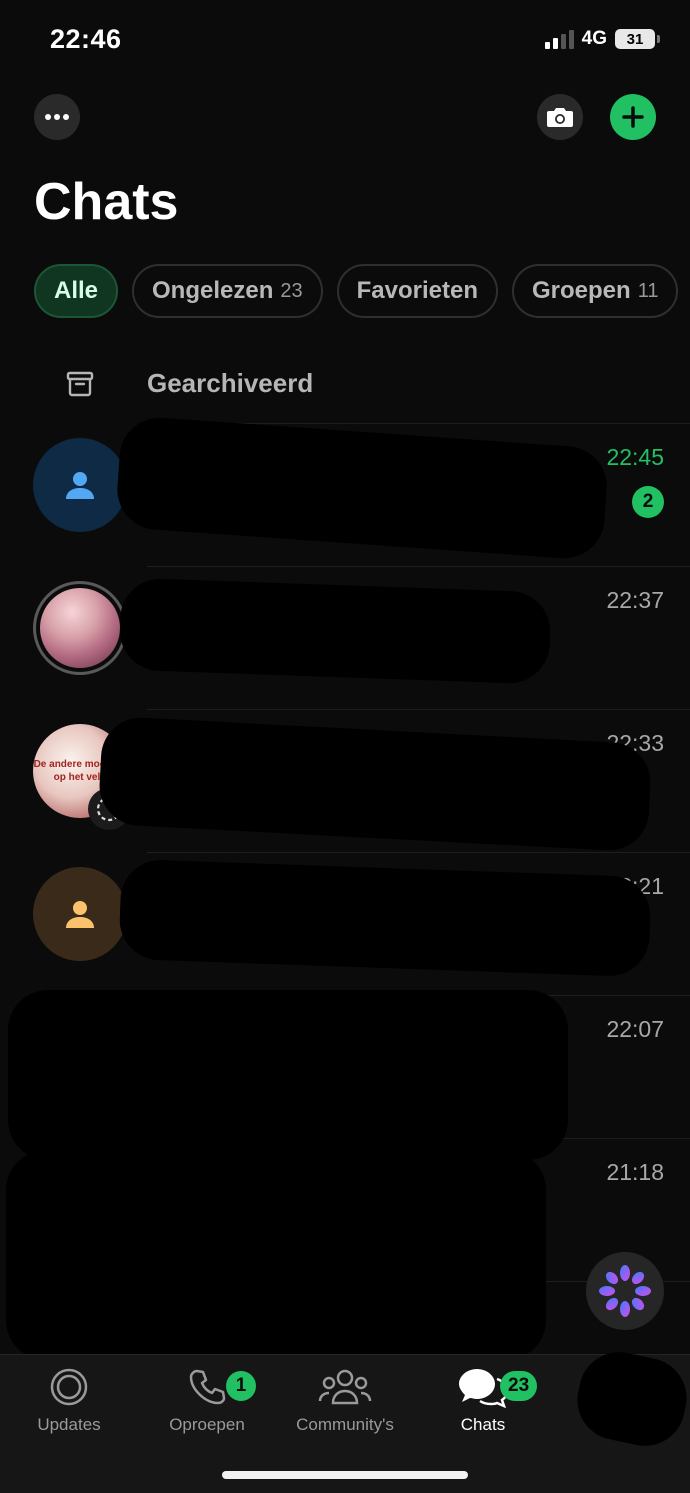  I want to click on chat-time: 21:18, so click(635, 1172).